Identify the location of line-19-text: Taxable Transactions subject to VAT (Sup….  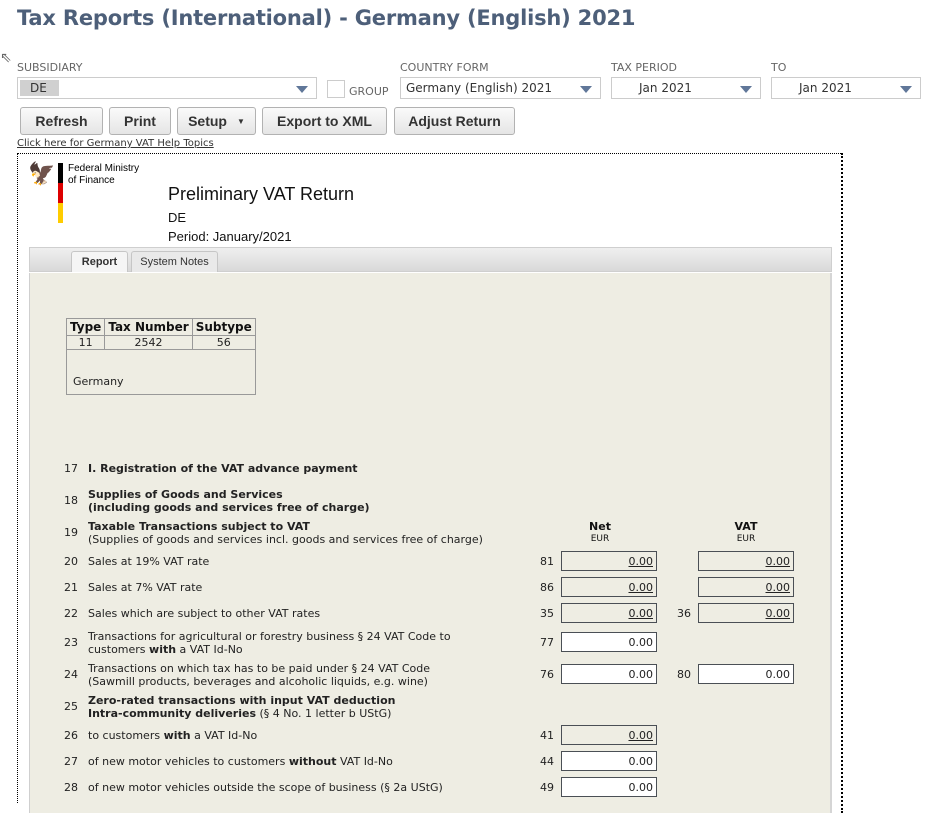
(285, 533).